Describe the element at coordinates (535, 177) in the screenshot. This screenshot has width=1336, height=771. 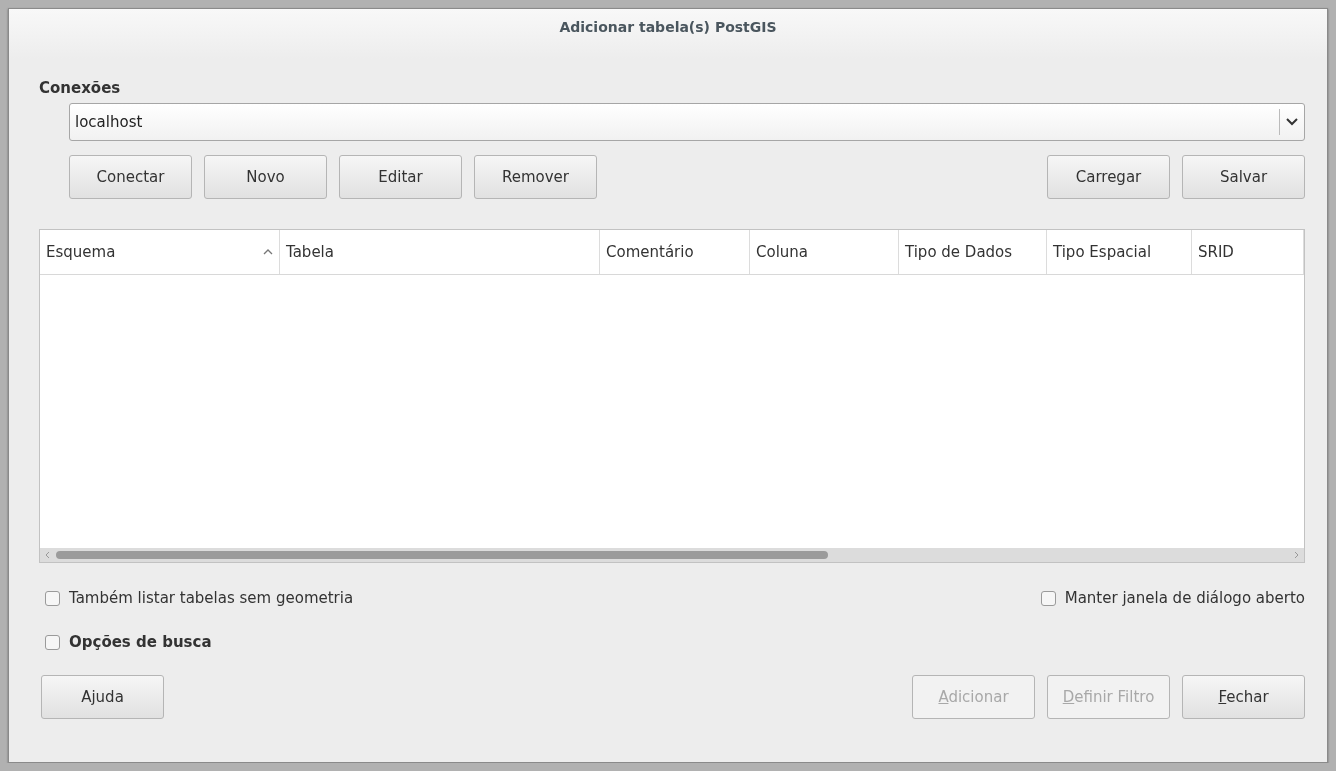
I see `connection-button: Remover` at that location.